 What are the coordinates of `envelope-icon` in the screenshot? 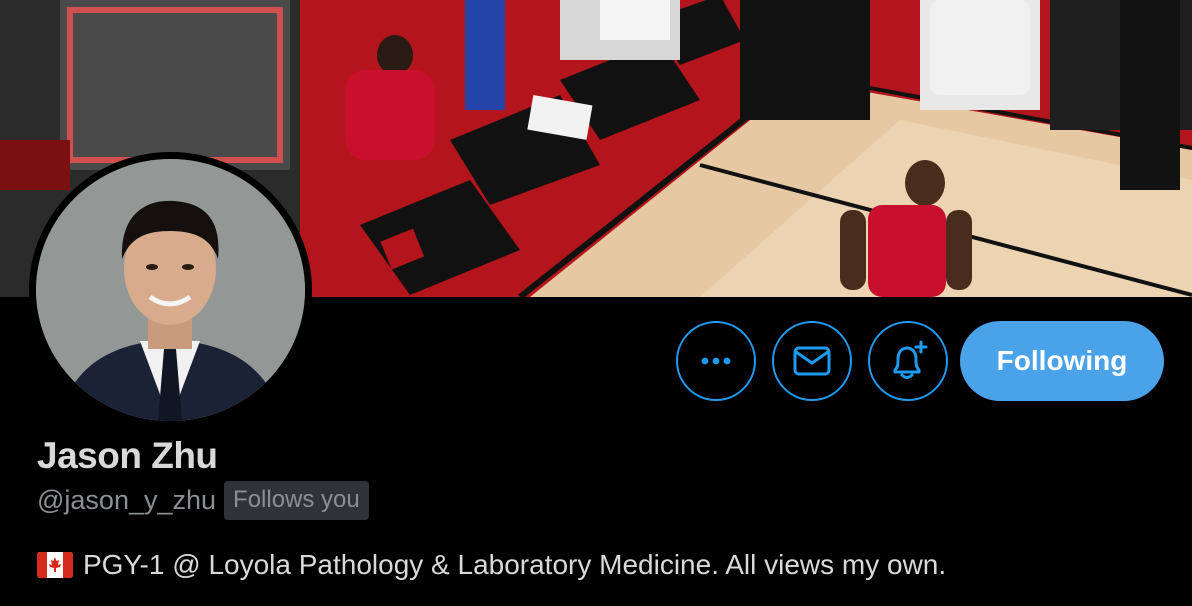 It's located at (812, 361).